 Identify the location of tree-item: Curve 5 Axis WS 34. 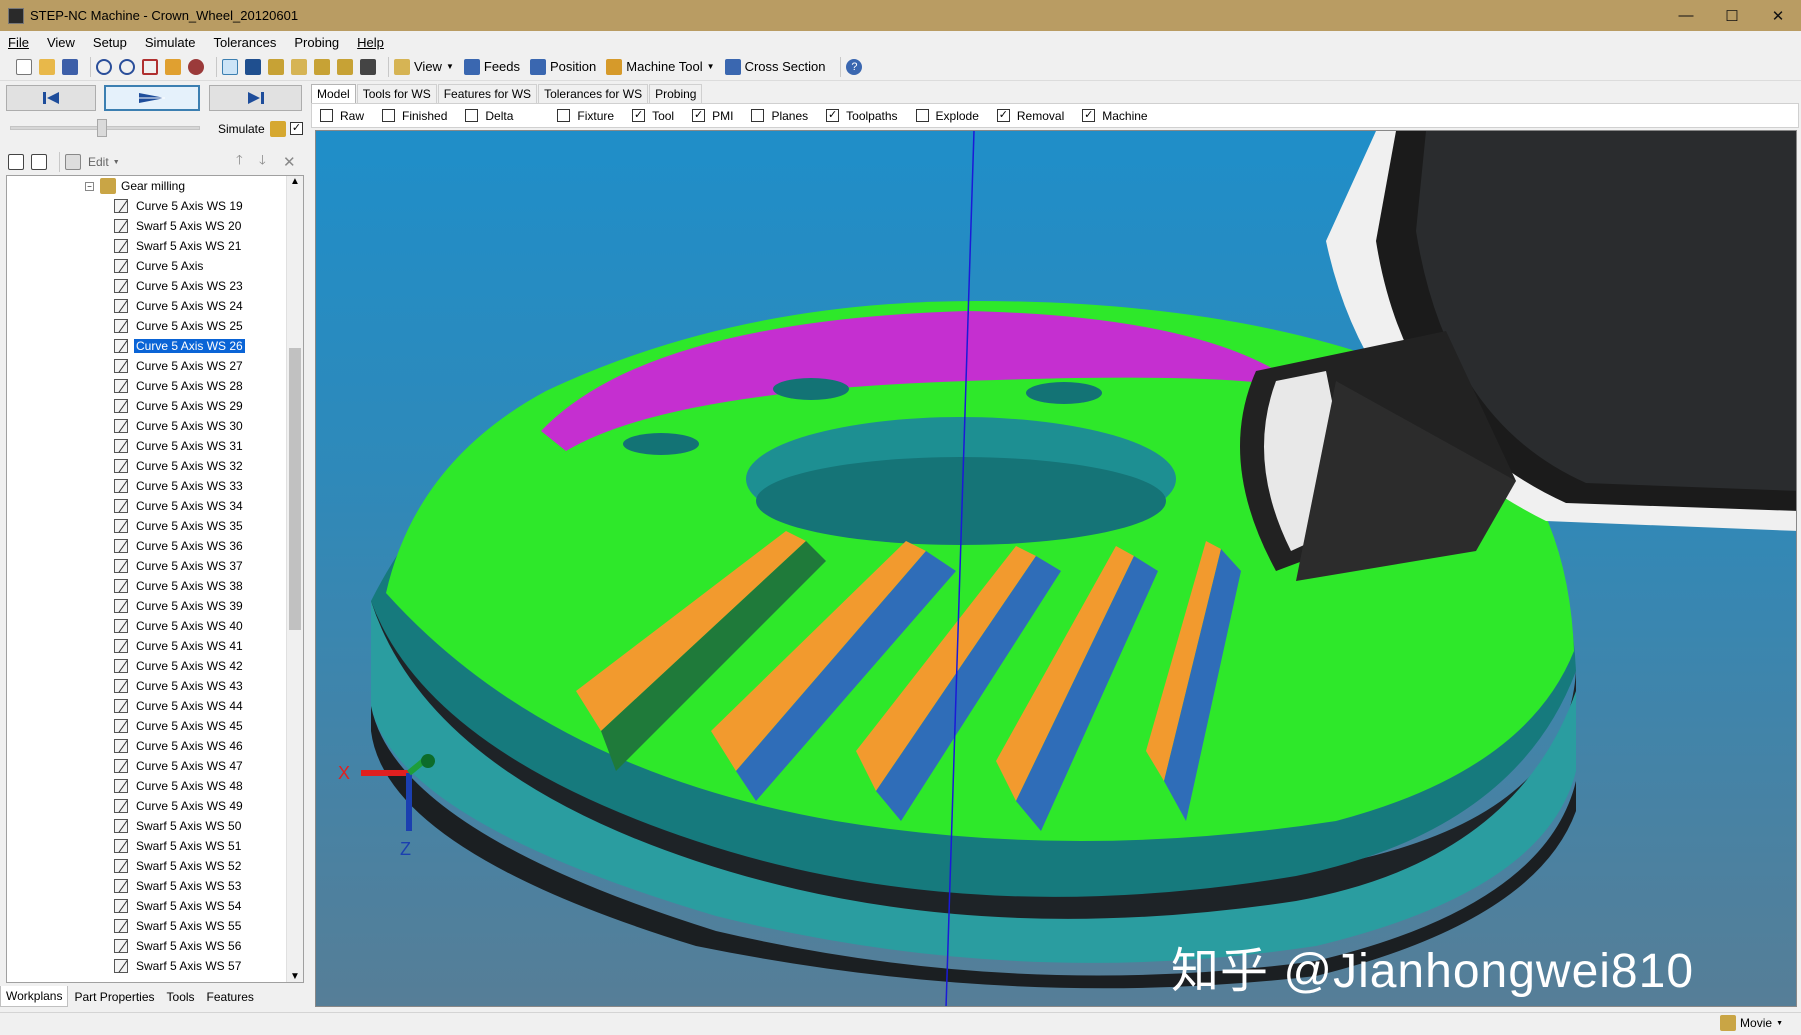
(179, 506).